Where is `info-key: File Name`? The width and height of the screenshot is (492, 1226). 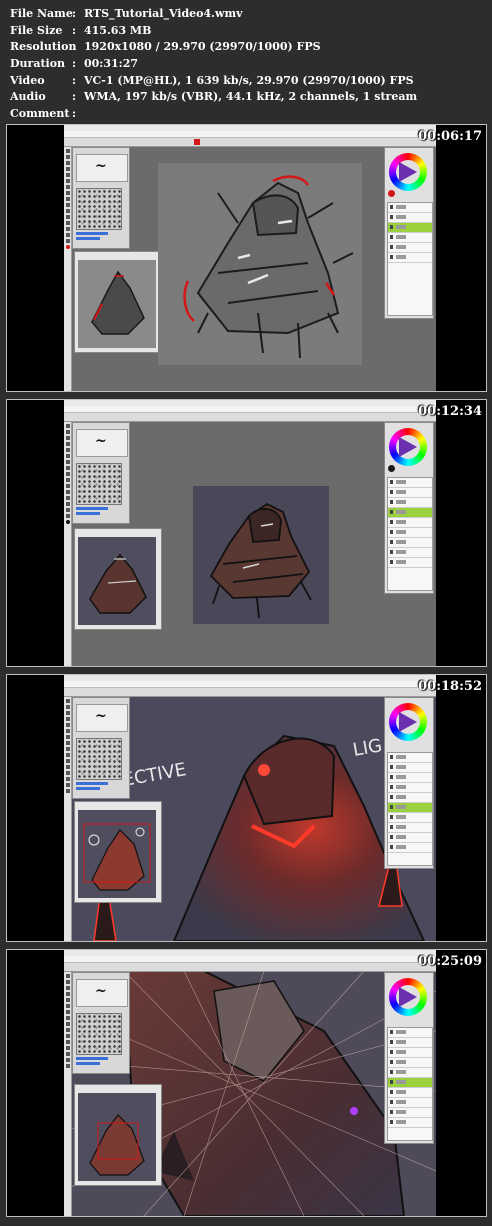 info-key: File Name is located at coordinates (41, 13).